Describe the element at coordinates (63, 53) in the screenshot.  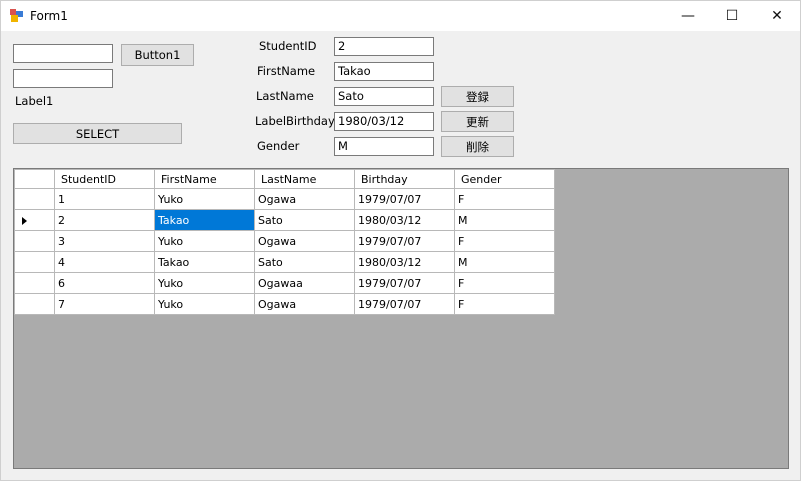
I see `textbox1` at that location.